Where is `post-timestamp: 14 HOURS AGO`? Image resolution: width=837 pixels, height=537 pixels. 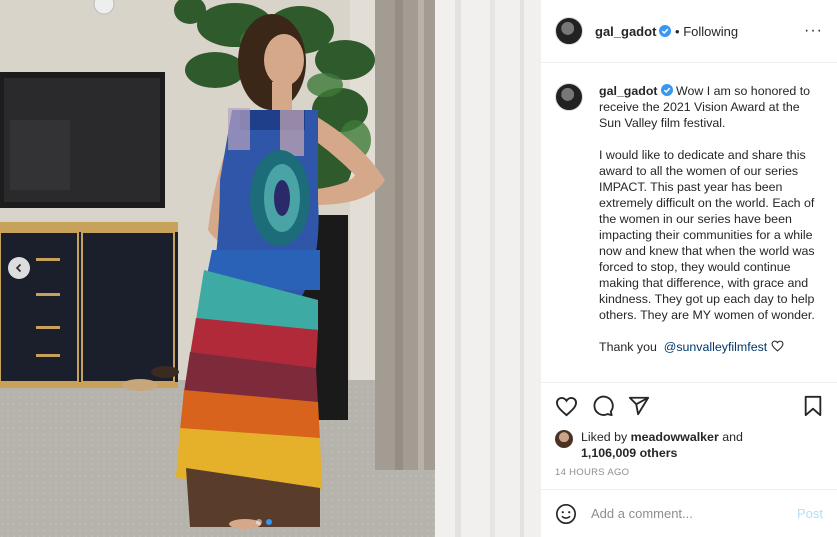
post-timestamp: 14 HOURS AGO is located at coordinates (689, 474).